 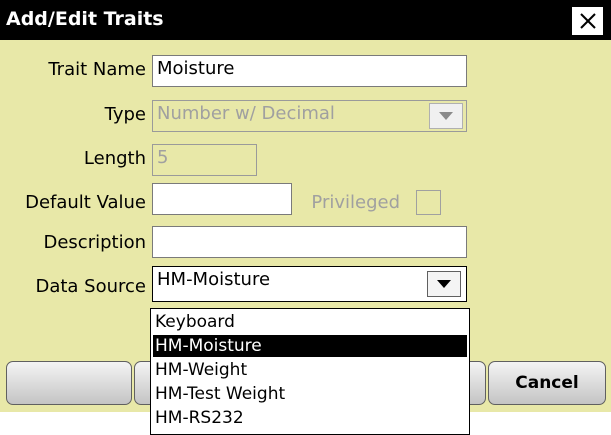 I want to click on type-dropdown-button, so click(x=446, y=116).